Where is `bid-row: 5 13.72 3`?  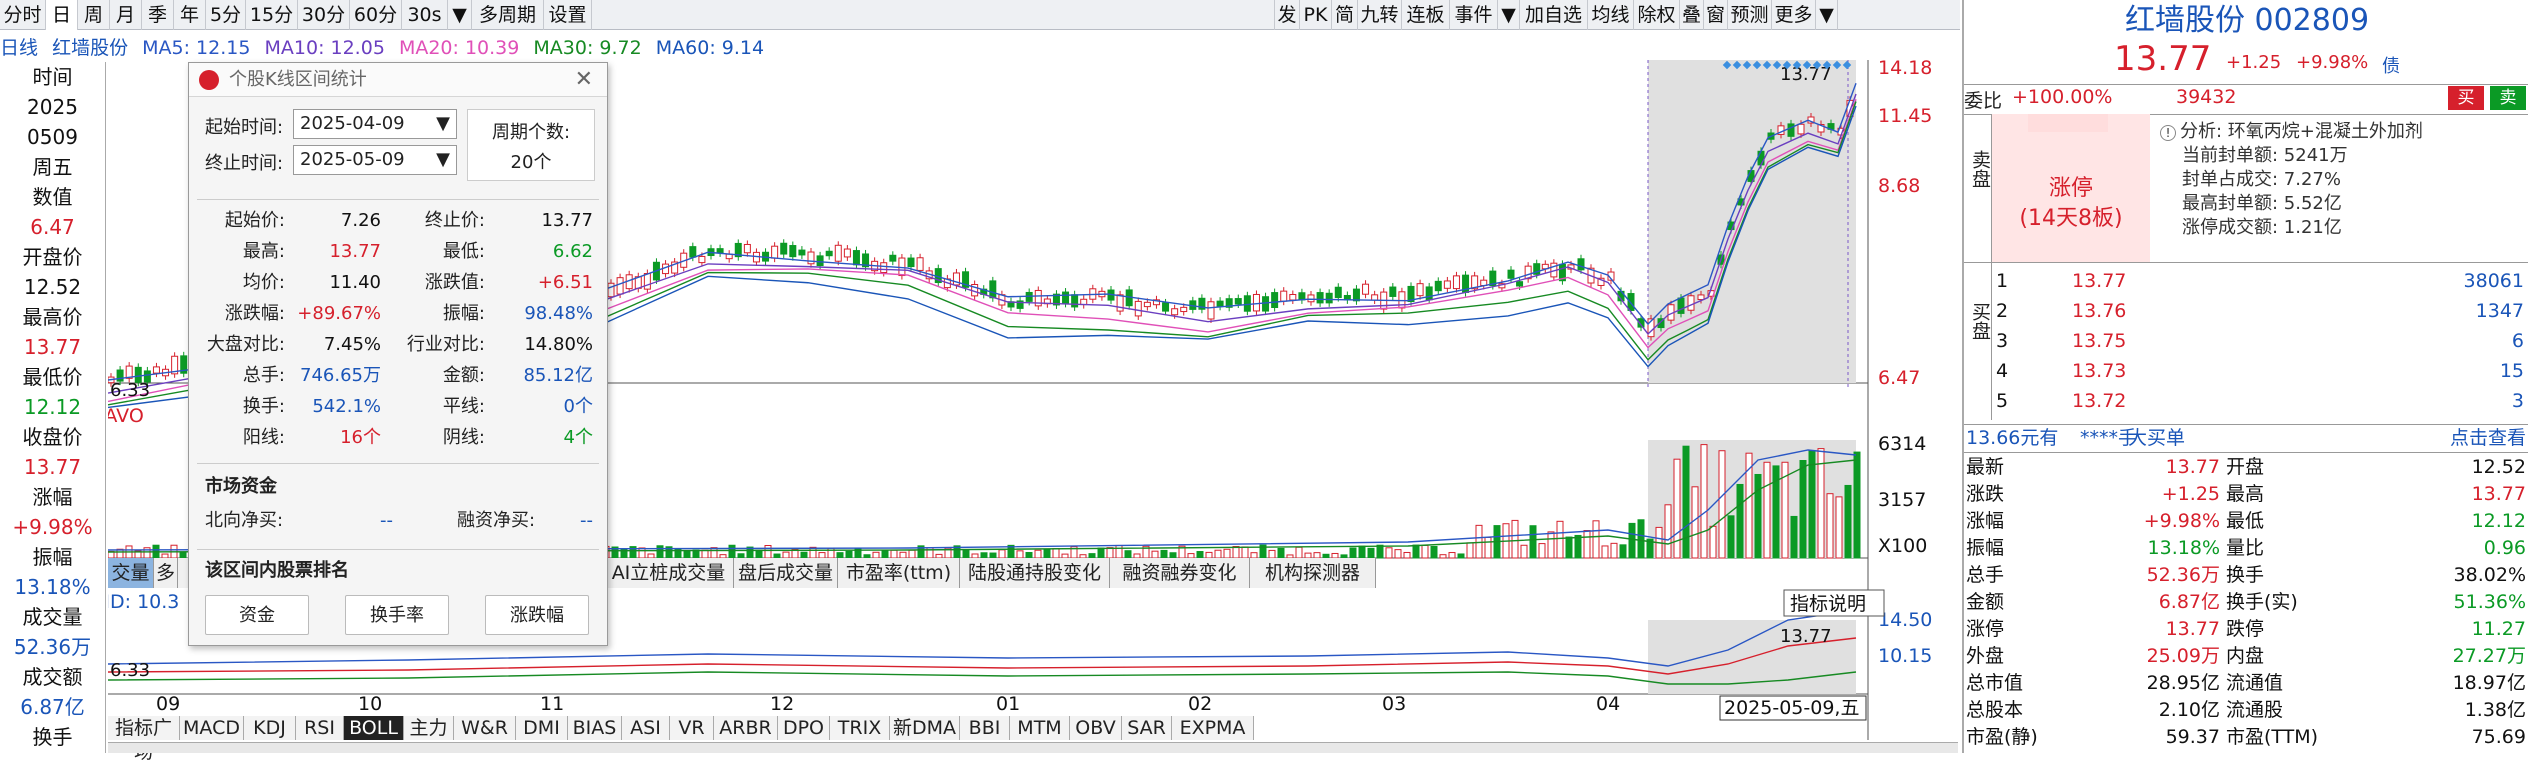 bid-row: 5 13.72 3 is located at coordinates (2260, 401).